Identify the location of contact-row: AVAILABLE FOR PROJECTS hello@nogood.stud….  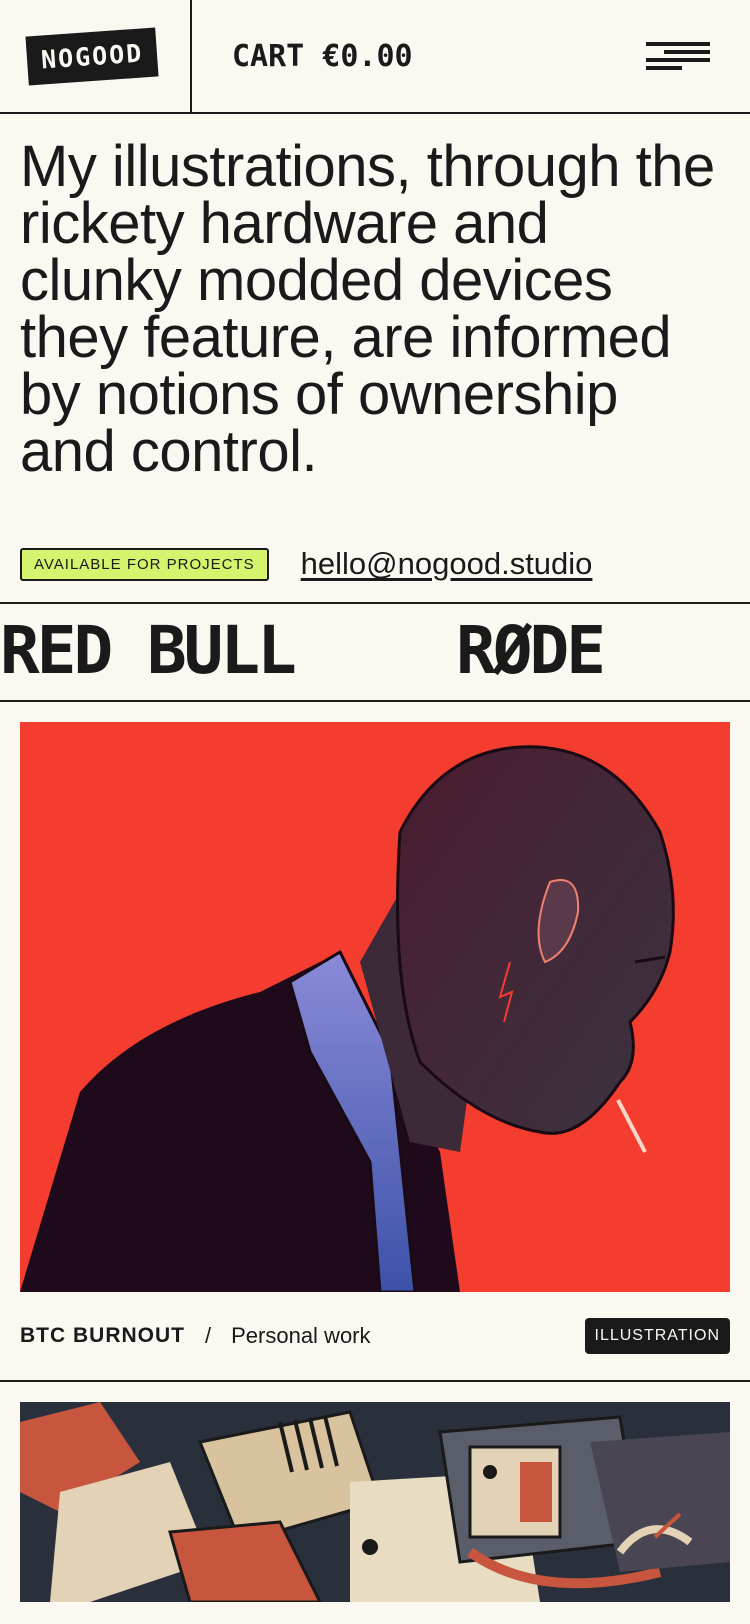
(306, 564).